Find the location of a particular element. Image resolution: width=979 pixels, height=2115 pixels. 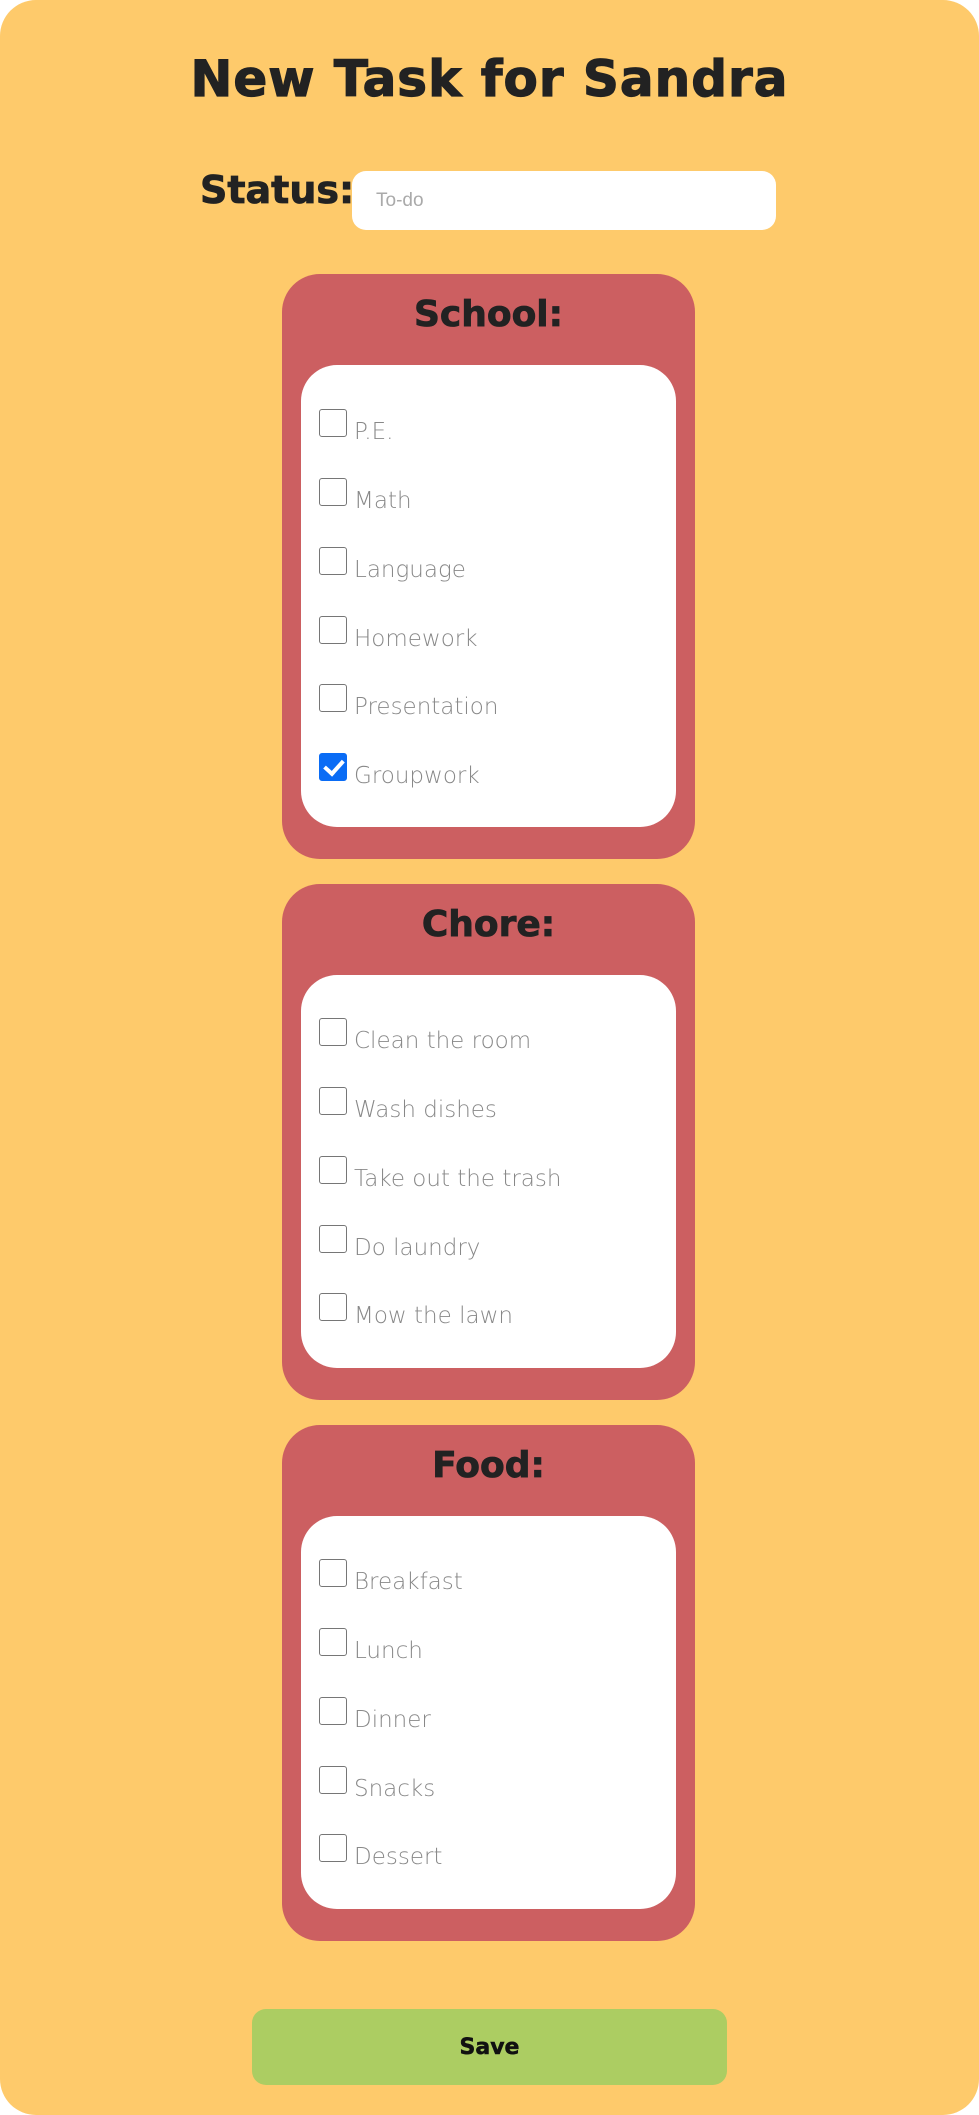

checkbox-label: Take out the trash is located at coordinates (458, 1179).